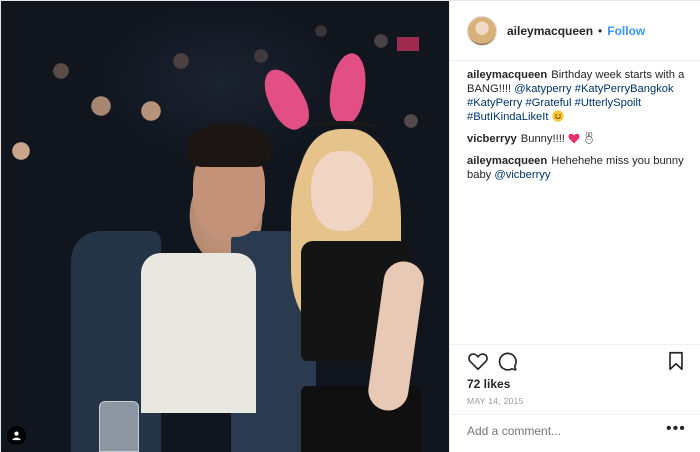 This screenshot has width=700, height=452. What do you see at coordinates (341, 130) in the screenshot?
I see `bunny-headband` at bounding box center [341, 130].